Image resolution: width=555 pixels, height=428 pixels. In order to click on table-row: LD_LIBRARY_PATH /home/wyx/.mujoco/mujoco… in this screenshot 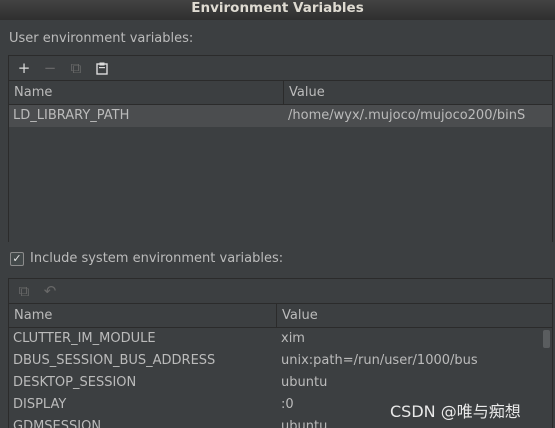, I will do `click(280, 116)`.